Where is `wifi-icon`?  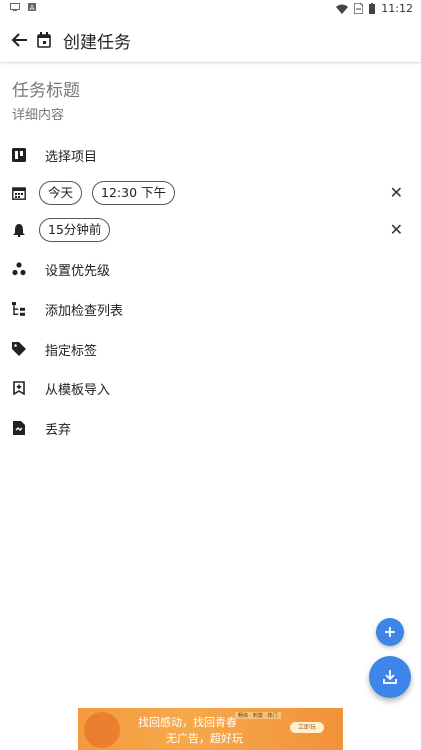 wifi-icon is located at coordinates (342, 9).